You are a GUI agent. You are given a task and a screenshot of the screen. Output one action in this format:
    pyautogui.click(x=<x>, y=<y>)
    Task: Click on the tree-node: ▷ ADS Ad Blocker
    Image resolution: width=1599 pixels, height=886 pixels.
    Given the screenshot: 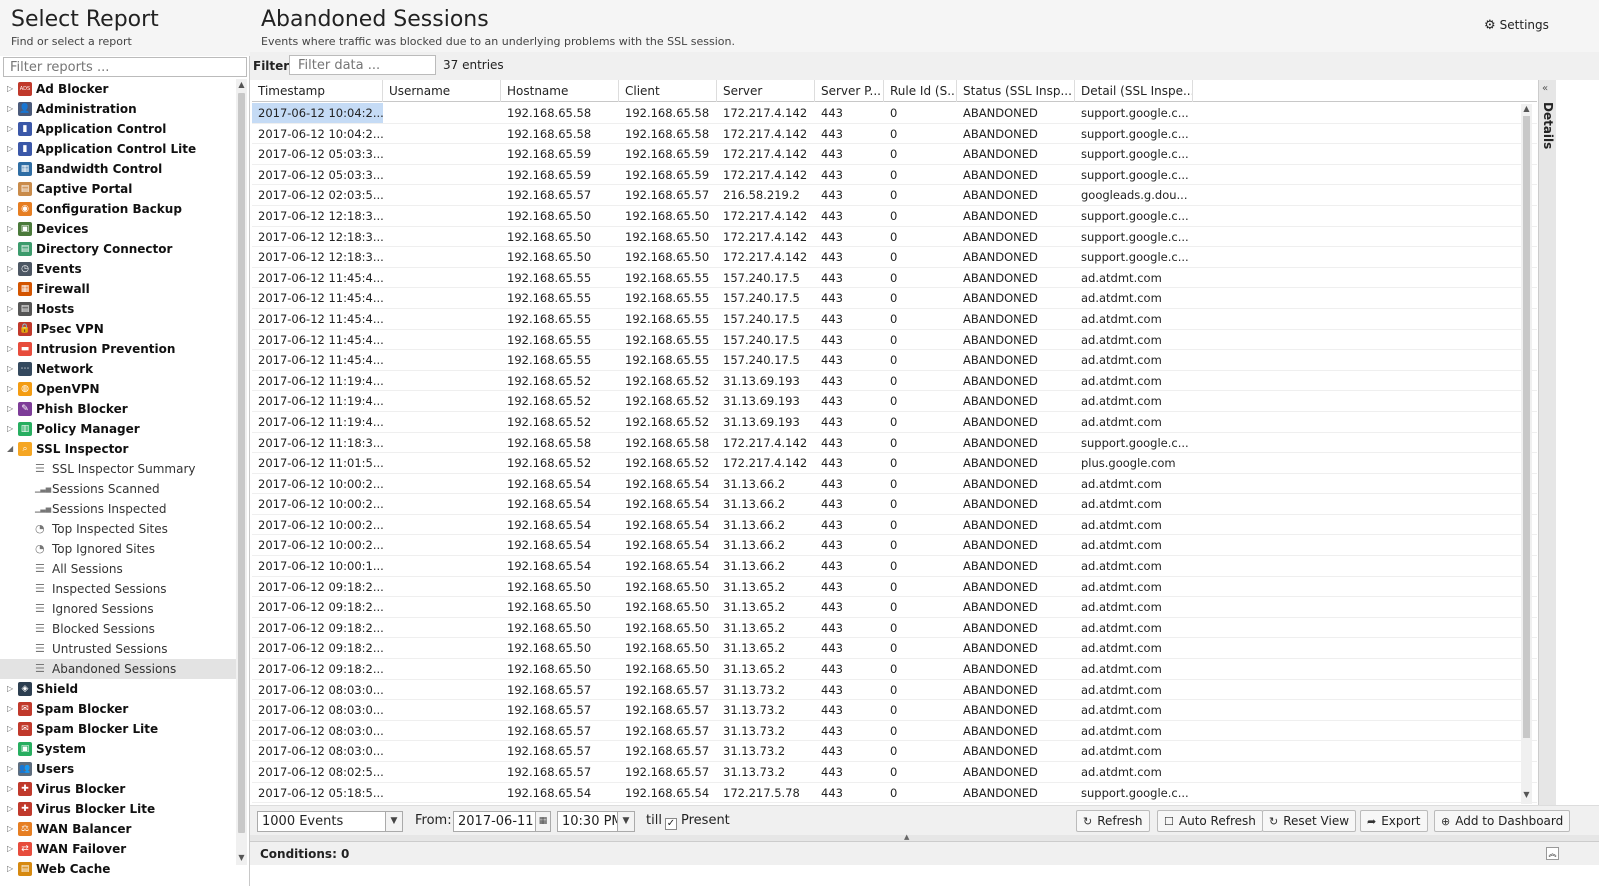 What is the action you would take?
    pyautogui.click(x=118, y=89)
    